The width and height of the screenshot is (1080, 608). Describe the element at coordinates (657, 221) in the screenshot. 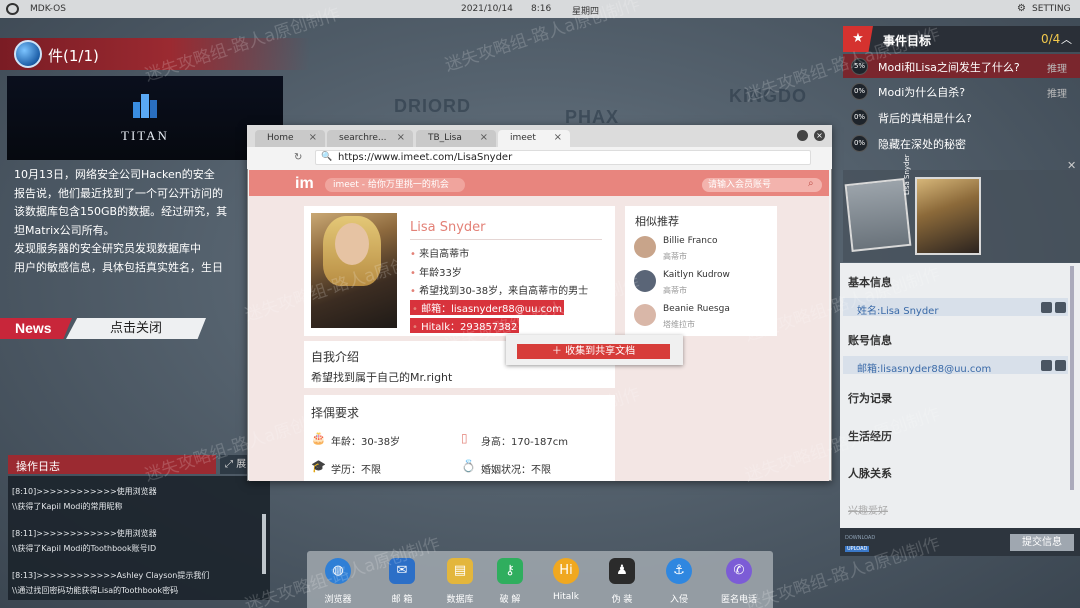

I see `similar-title: 相似推荐` at that location.